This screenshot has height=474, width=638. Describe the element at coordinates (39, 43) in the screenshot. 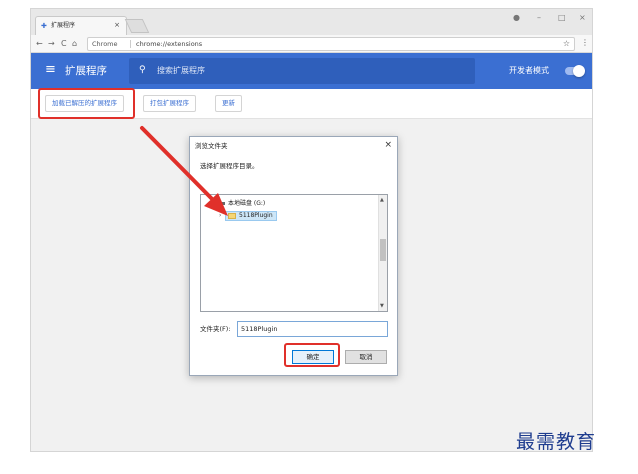

I see `back-button: ←` at that location.